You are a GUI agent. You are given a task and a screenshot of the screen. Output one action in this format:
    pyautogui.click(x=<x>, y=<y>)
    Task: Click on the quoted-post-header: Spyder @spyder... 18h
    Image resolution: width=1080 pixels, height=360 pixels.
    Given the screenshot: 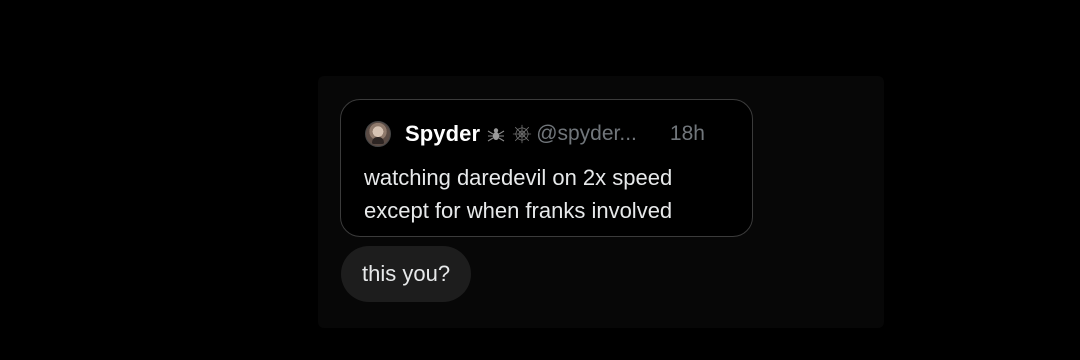 What is the action you would take?
    pyautogui.click(x=535, y=134)
    